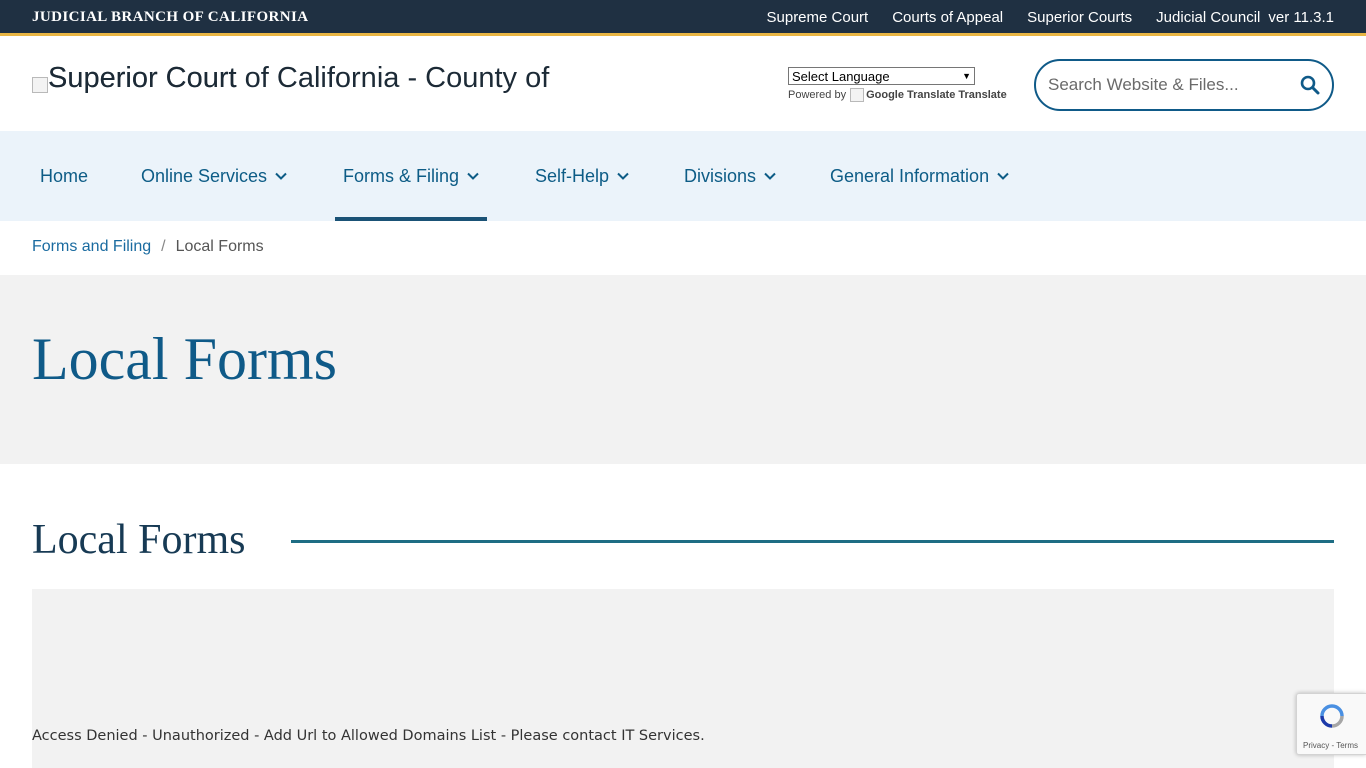  Describe the element at coordinates (142, 78) in the screenshot. I see `logo-alt-text-overlap: Superior Court` at that location.